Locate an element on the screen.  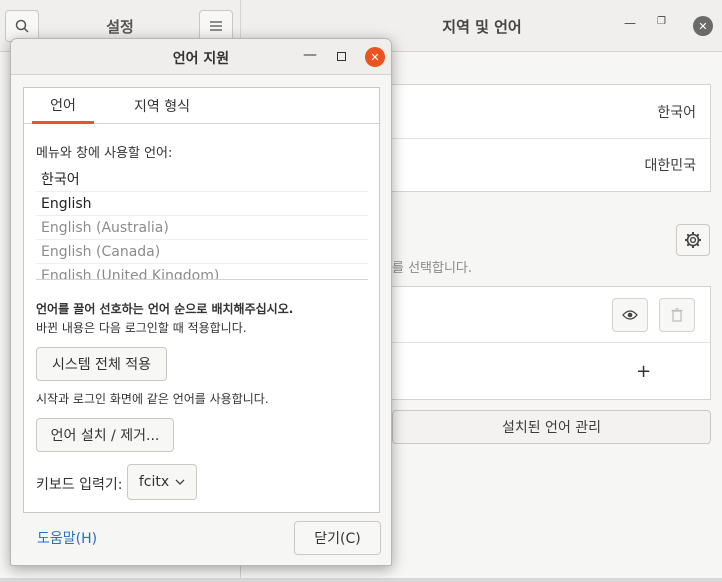
login-screen-note: 시작과 로그인 화면에 같은 언어를 사용합니다. is located at coordinates (152, 399).